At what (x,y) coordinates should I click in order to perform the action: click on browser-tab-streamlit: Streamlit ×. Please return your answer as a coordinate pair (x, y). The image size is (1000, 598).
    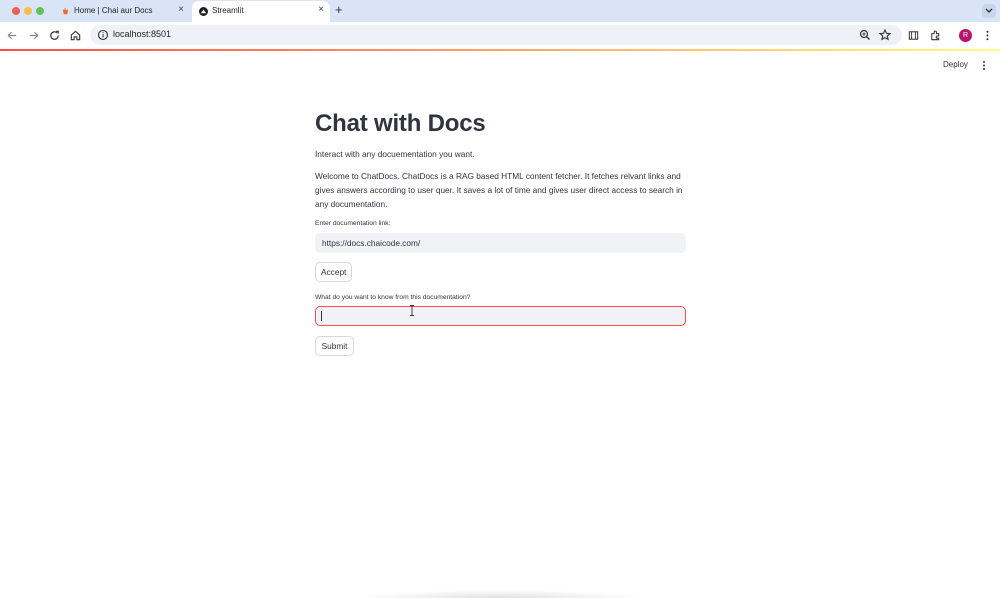
    Looking at the image, I should click on (261, 11).